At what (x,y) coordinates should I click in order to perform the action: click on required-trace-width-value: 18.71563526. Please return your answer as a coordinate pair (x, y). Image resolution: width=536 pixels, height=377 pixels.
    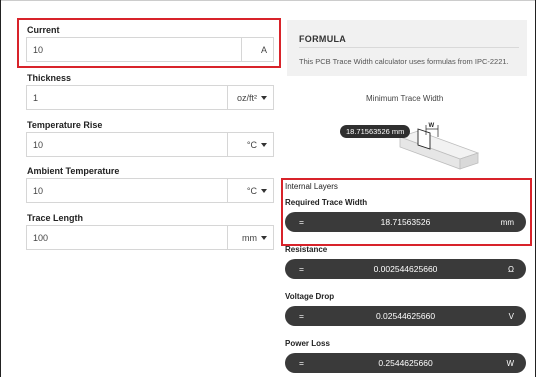
    Looking at the image, I should click on (405, 222).